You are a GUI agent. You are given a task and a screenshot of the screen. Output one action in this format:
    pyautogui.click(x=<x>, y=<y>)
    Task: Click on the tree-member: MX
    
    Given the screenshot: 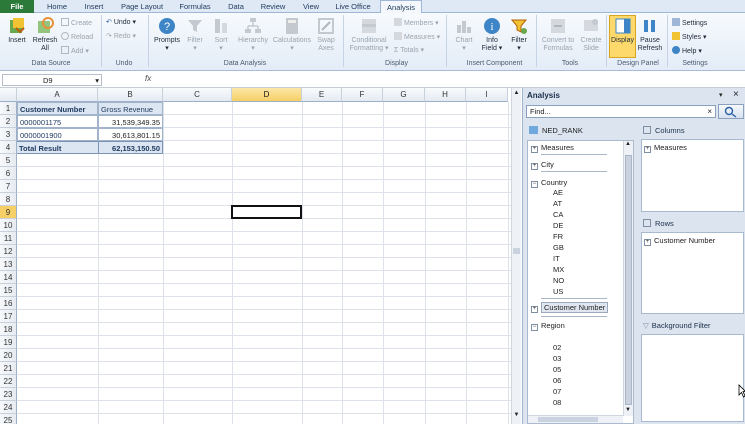 What is the action you would take?
    pyautogui.click(x=558, y=269)
    